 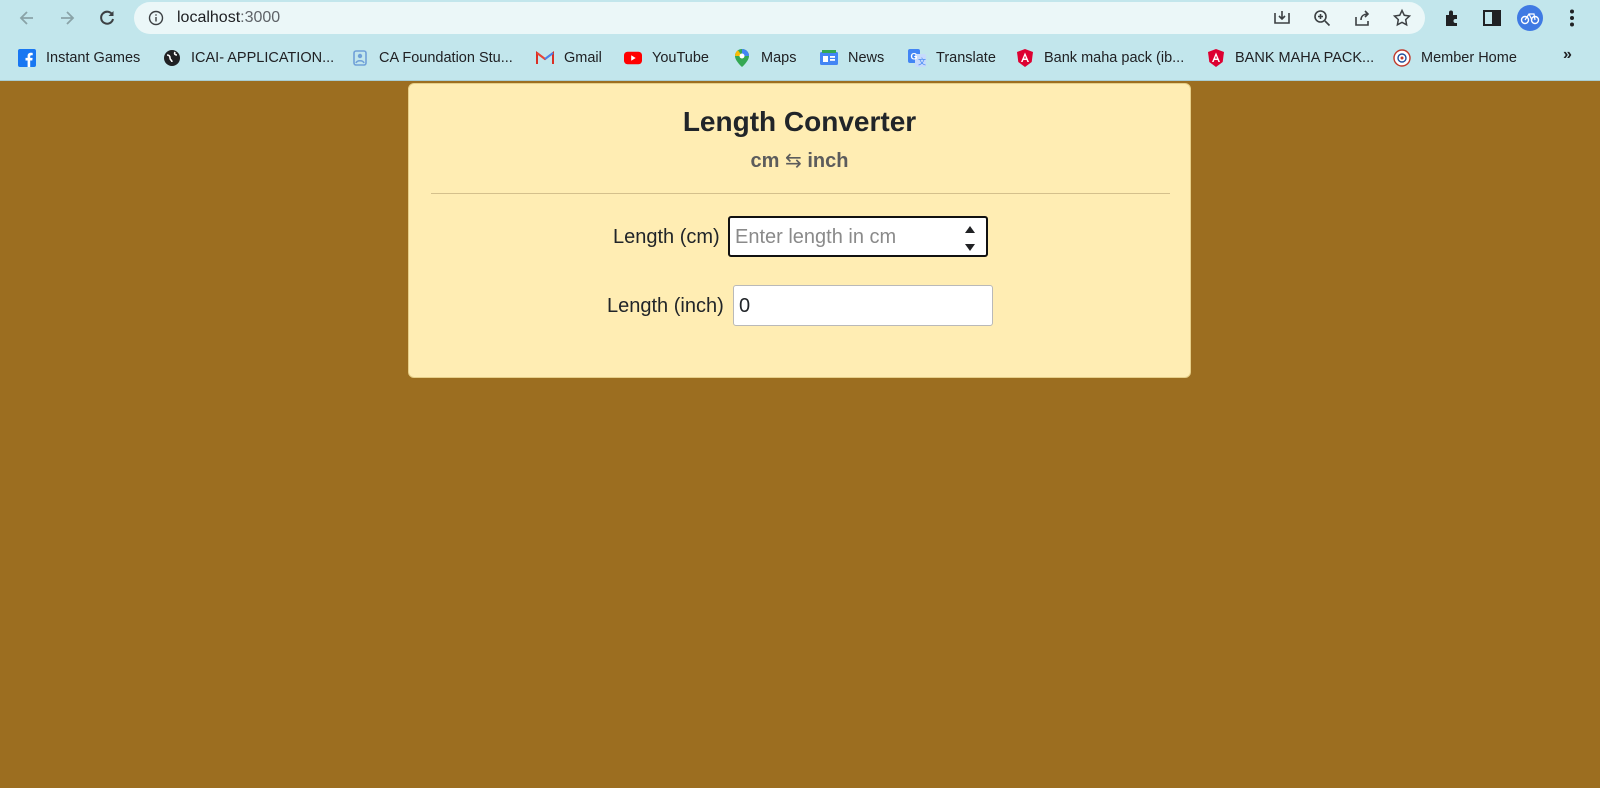 I want to click on member-icon, so click(x=1402, y=58).